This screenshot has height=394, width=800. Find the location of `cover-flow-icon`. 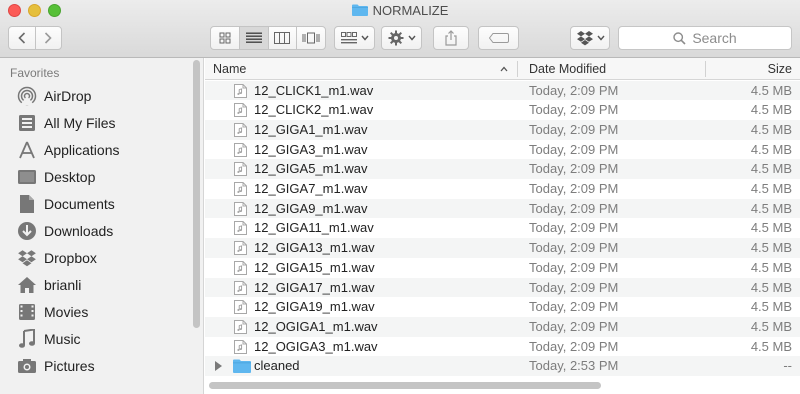

cover-flow-icon is located at coordinates (311, 38).